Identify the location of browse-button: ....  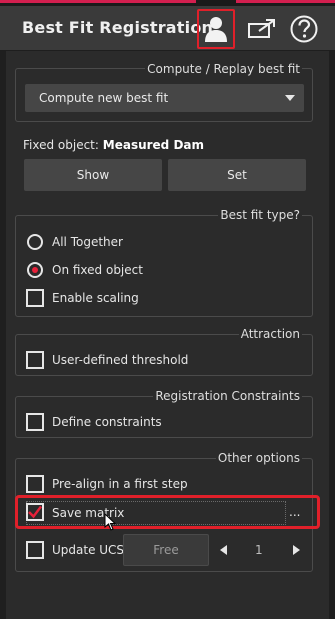
(294, 512).